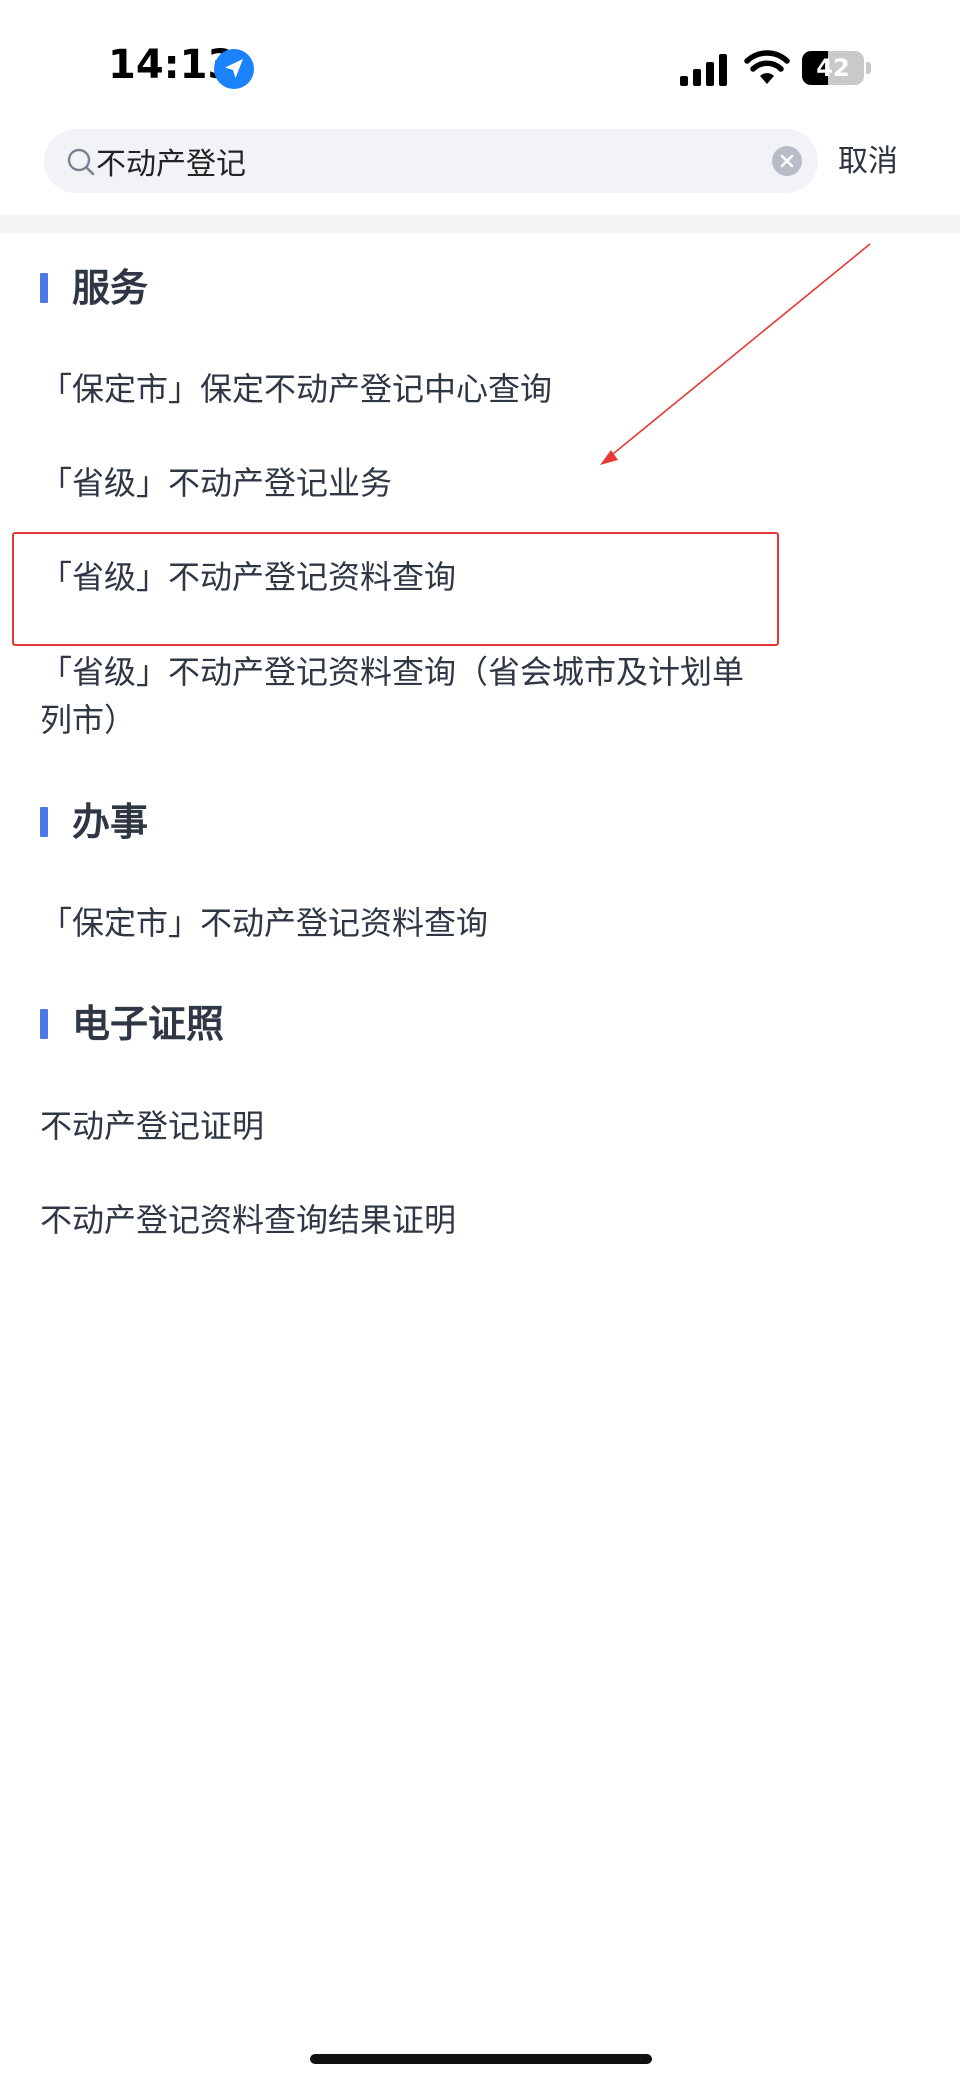 This screenshot has height=2086, width=960. I want to click on location-arrow-icon, so click(234, 69).